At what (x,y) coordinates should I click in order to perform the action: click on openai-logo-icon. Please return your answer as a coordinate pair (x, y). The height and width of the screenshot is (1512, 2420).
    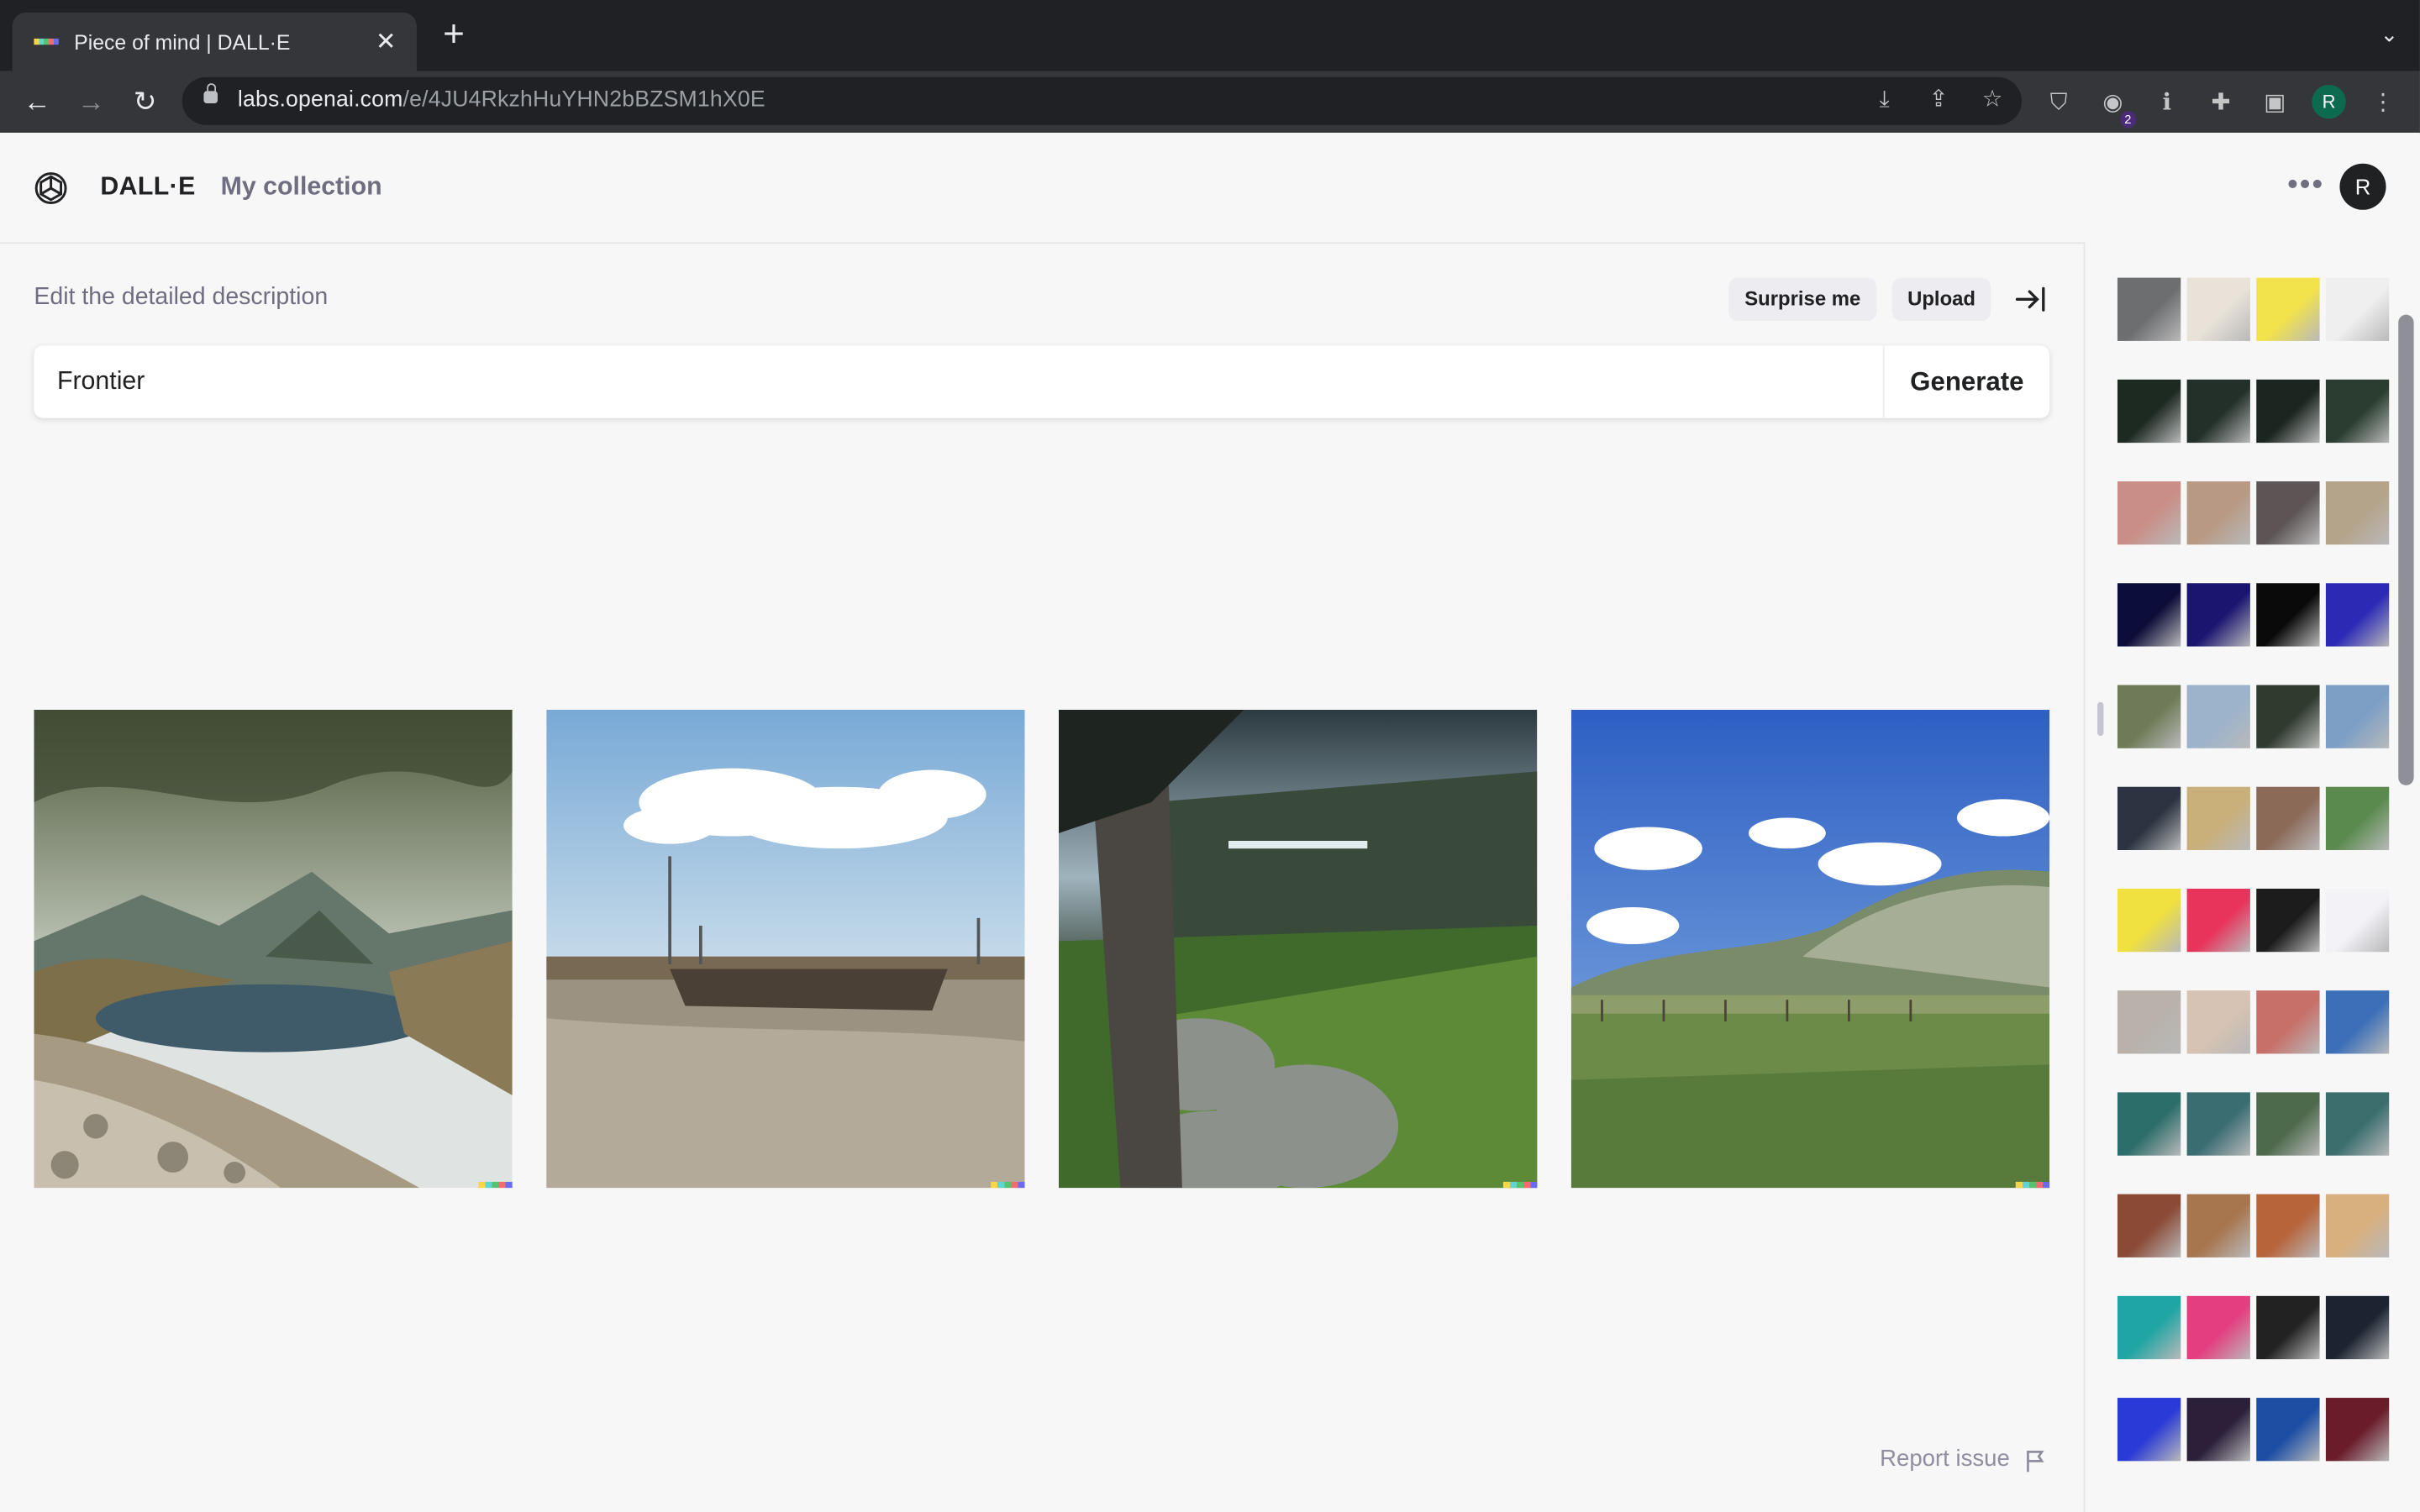
    Looking at the image, I should click on (52, 188).